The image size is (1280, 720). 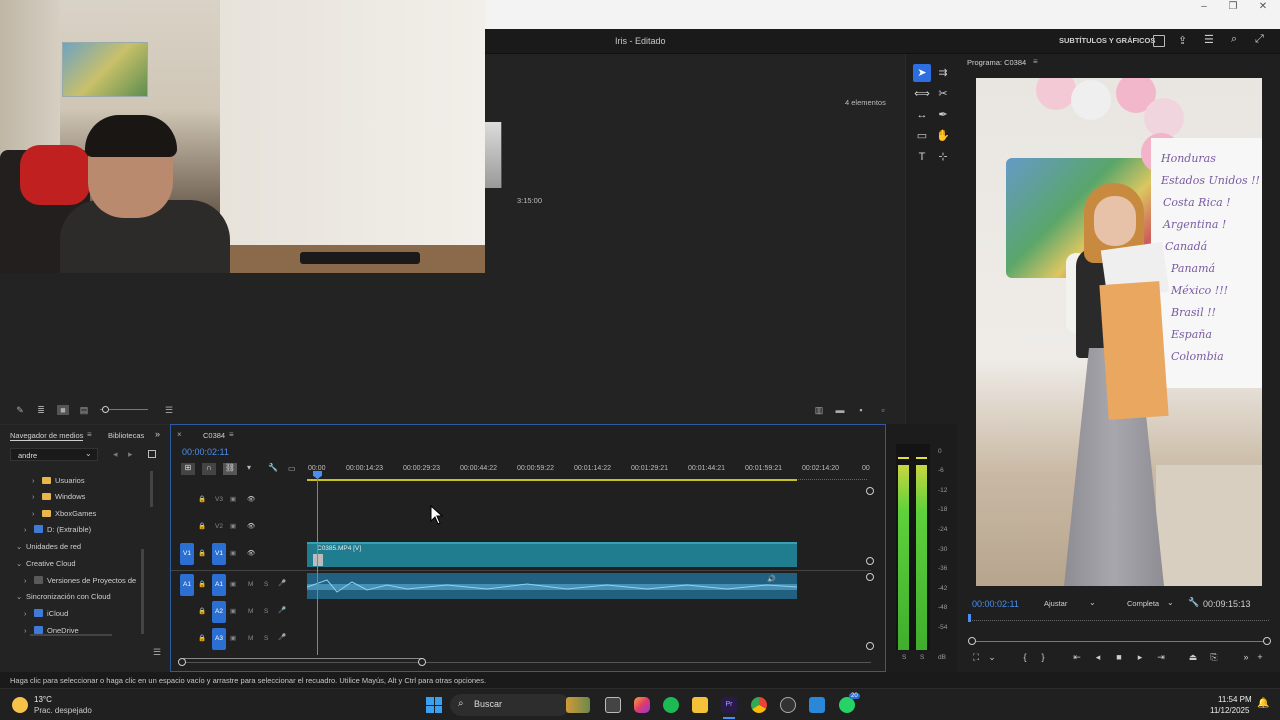 I want to click on tree-item-drive-d: › D: (Extraíble), so click(x=57, y=529).